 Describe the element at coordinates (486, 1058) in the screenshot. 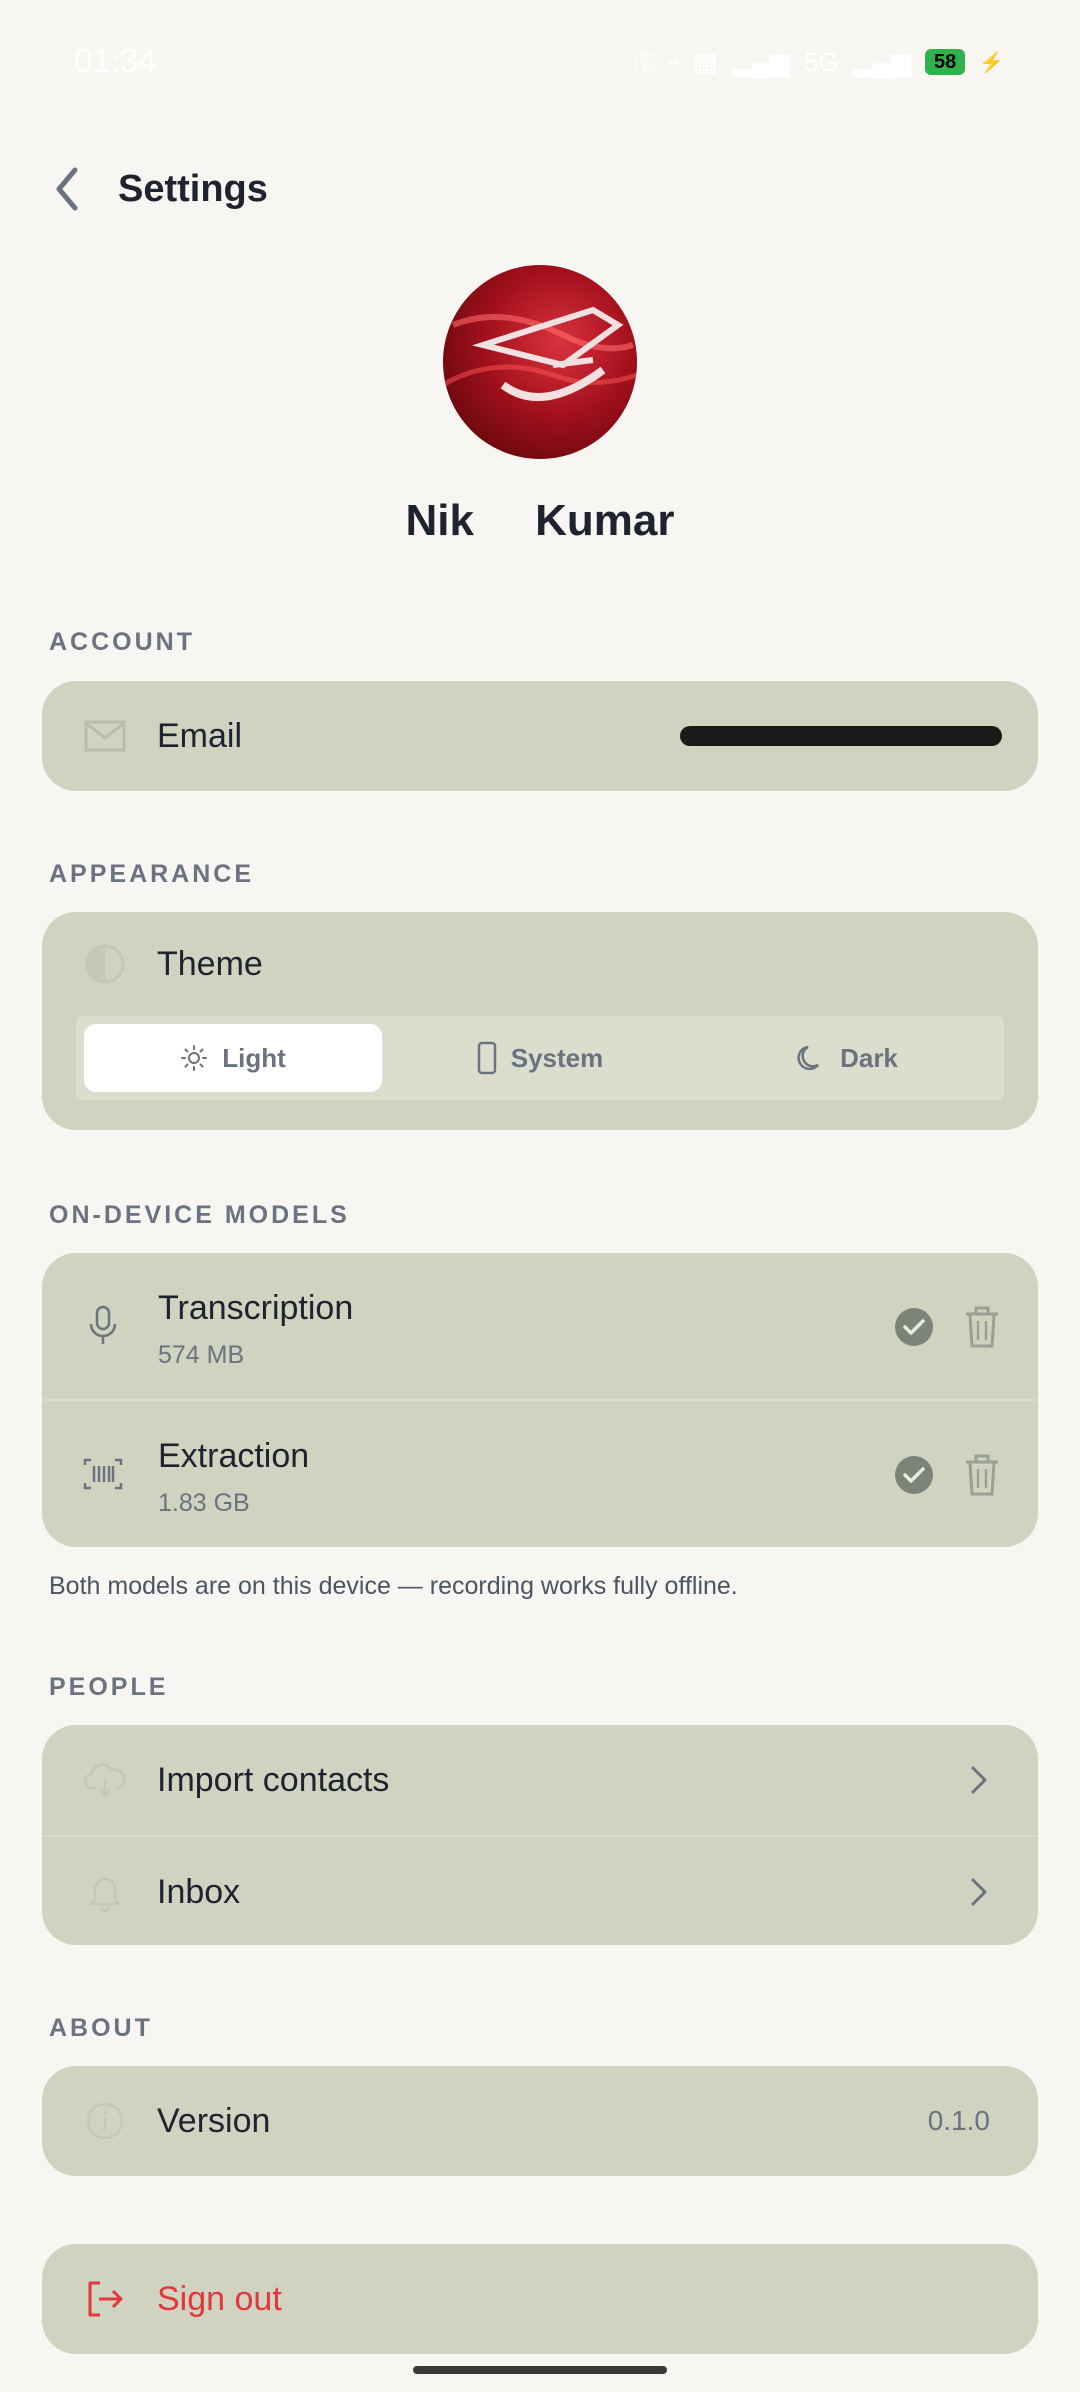

I see `phone-icon` at that location.